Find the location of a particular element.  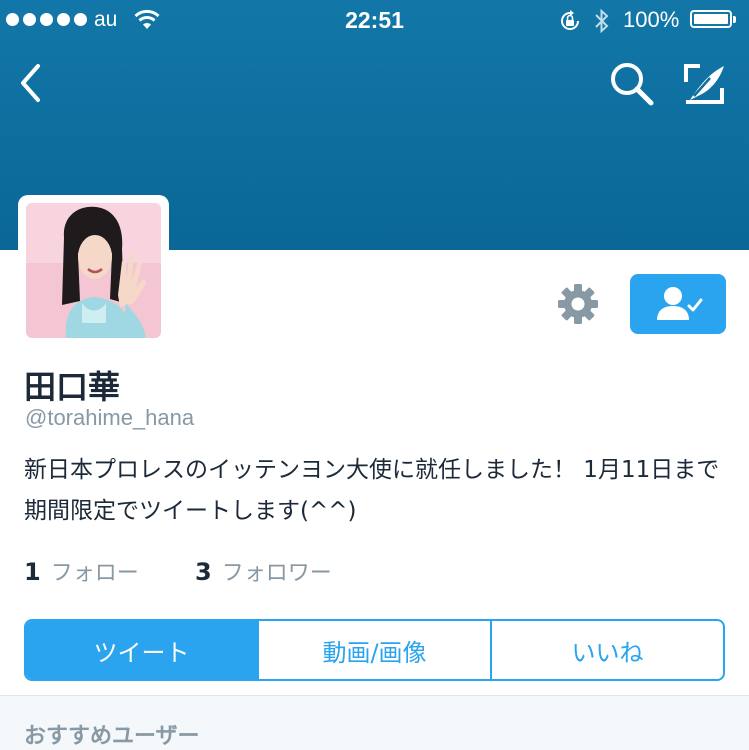

settings-button is located at coordinates (578, 304).